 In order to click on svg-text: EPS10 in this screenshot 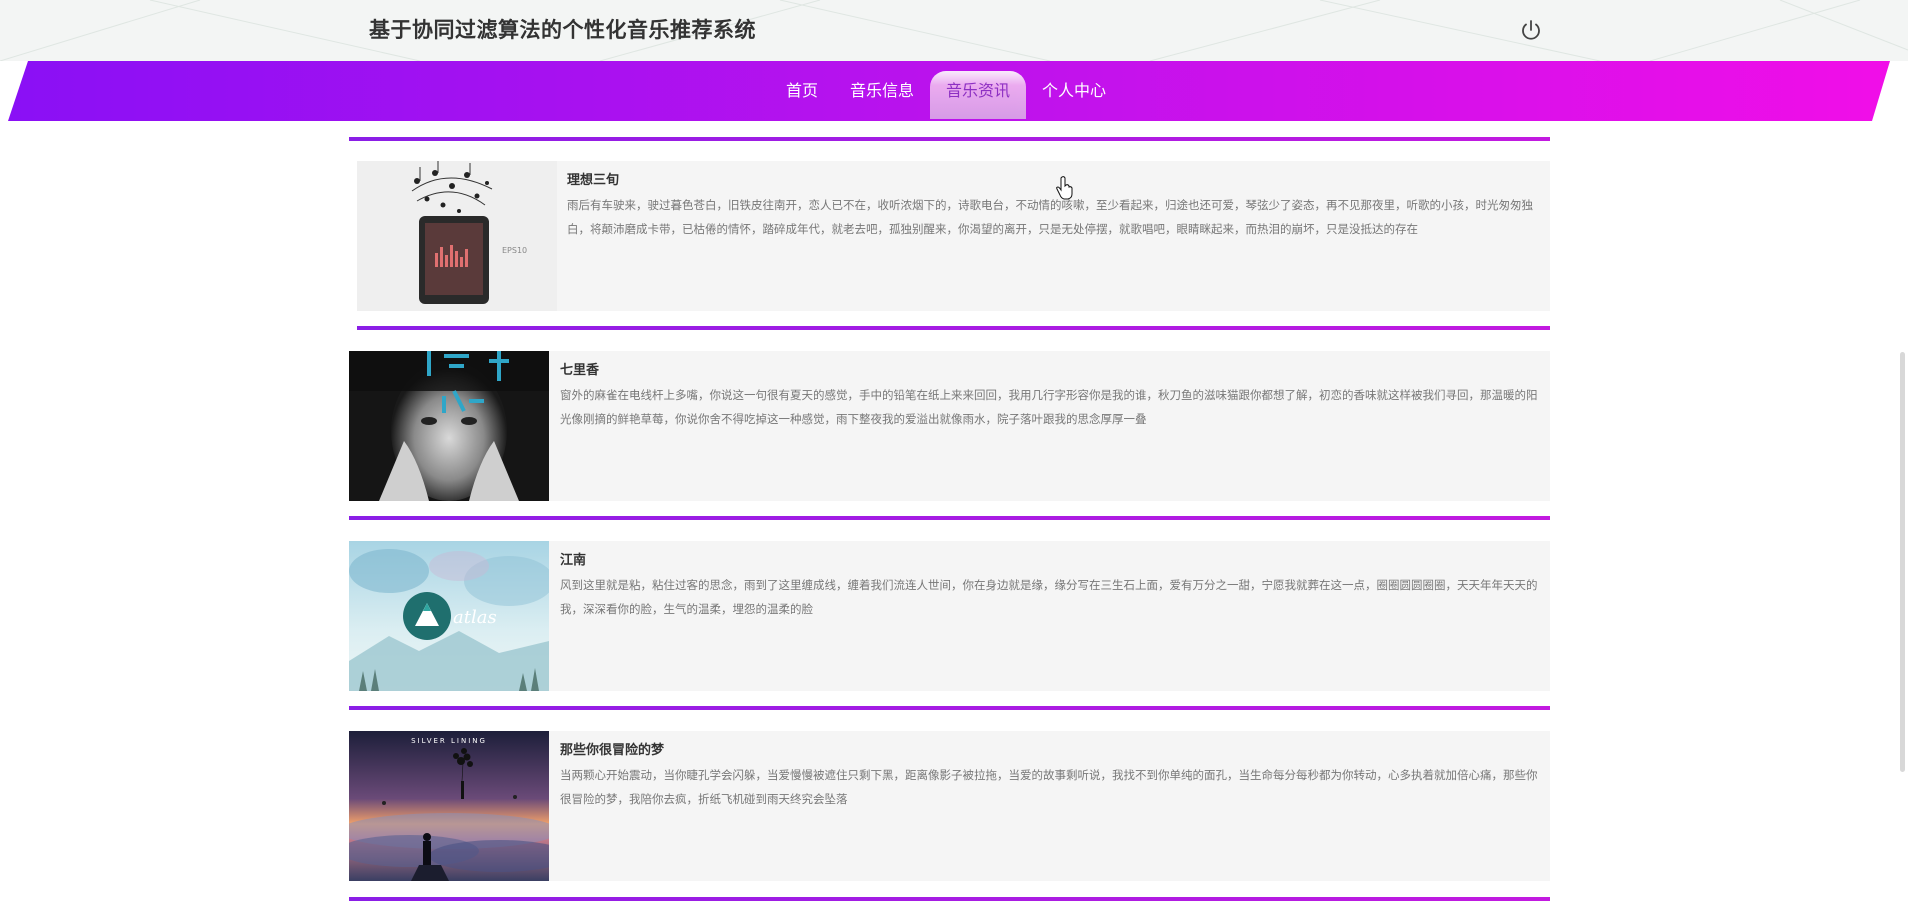, I will do `click(514, 250)`.